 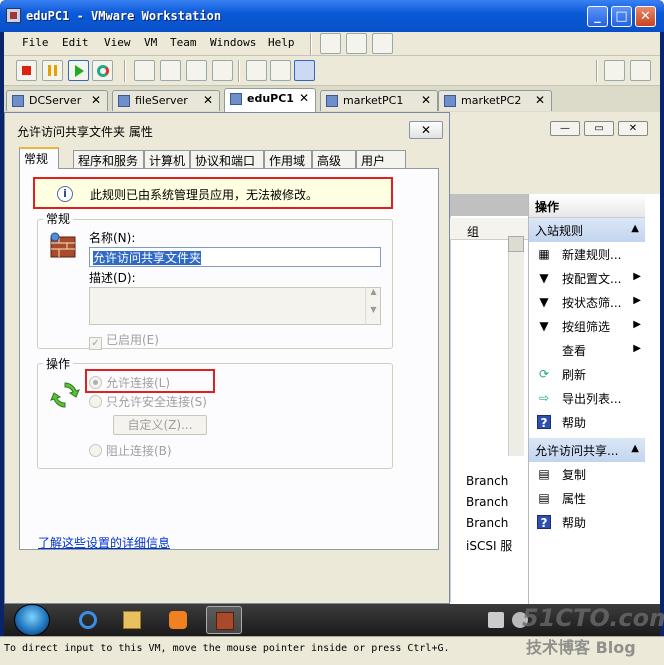 I want to click on radio-selected-icon, so click(x=95, y=382).